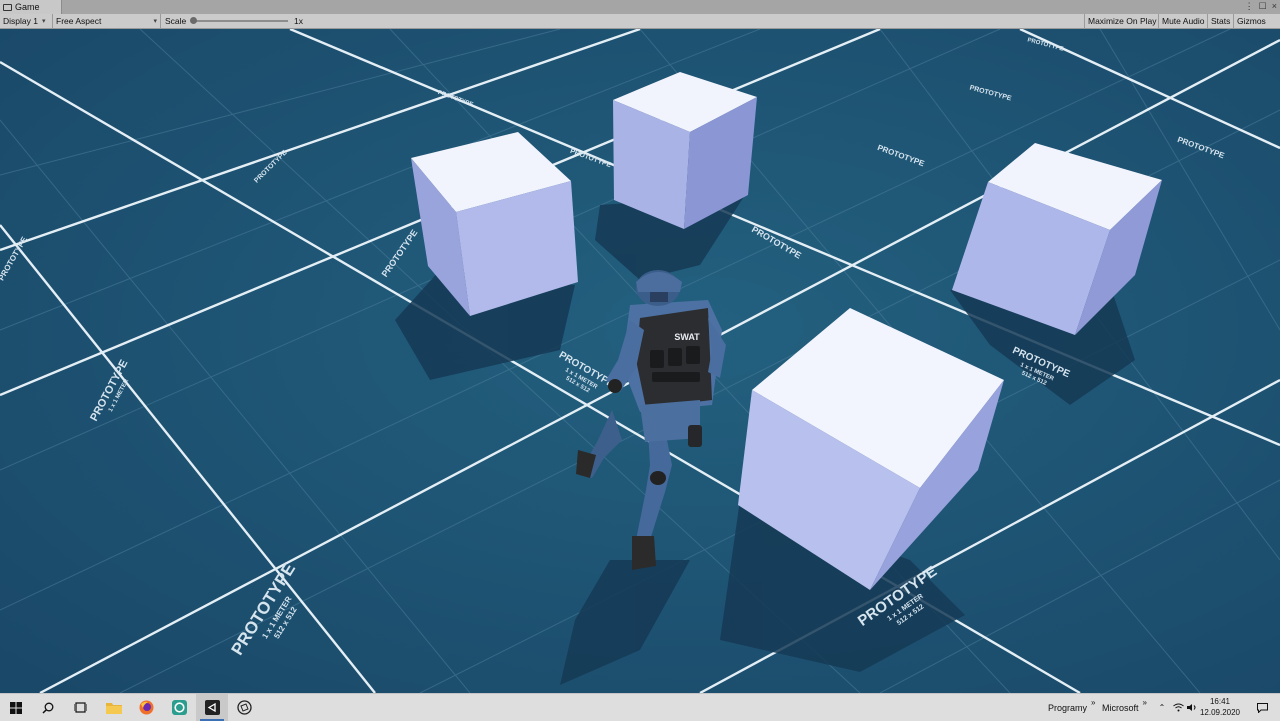 The width and height of the screenshot is (1280, 721). What do you see at coordinates (1068, 707) in the screenshot?
I see `toolbar-programy-label: Programy` at bounding box center [1068, 707].